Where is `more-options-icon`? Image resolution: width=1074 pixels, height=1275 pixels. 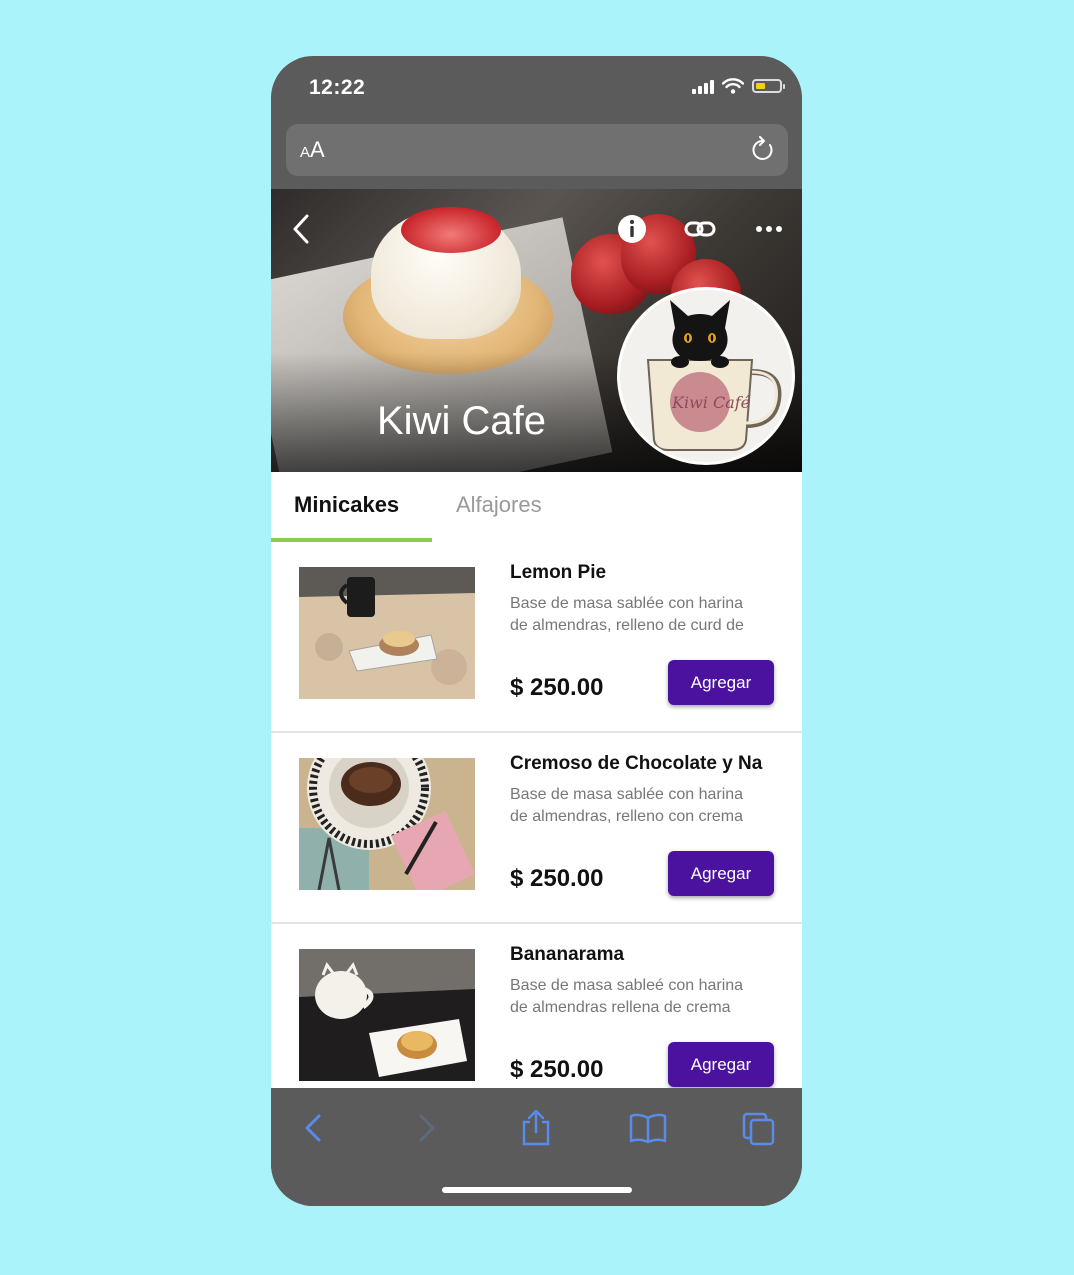 more-options-icon is located at coordinates (769, 229).